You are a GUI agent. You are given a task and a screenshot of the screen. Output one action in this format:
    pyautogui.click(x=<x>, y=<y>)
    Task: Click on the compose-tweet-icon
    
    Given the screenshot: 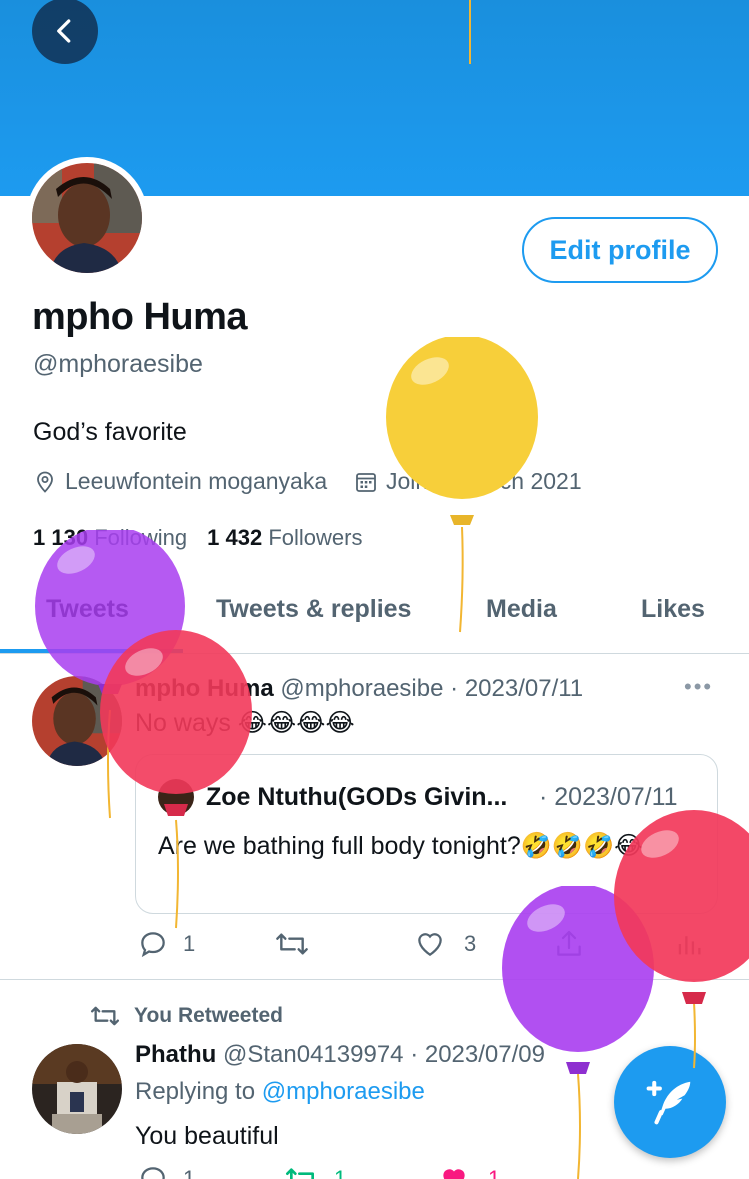 What is the action you would take?
    pyautogui.click(x=668, y=1102)
    